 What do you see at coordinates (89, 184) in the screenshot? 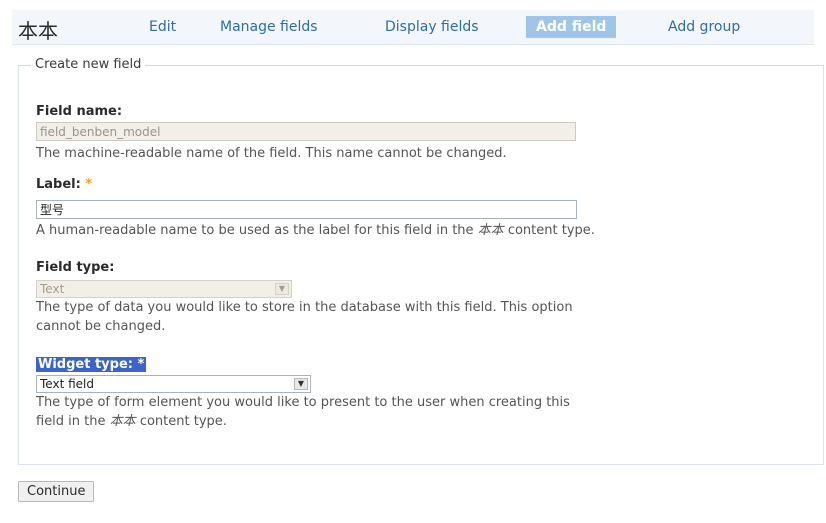
I see `required-mark: *` at bounding box center [89, 184].